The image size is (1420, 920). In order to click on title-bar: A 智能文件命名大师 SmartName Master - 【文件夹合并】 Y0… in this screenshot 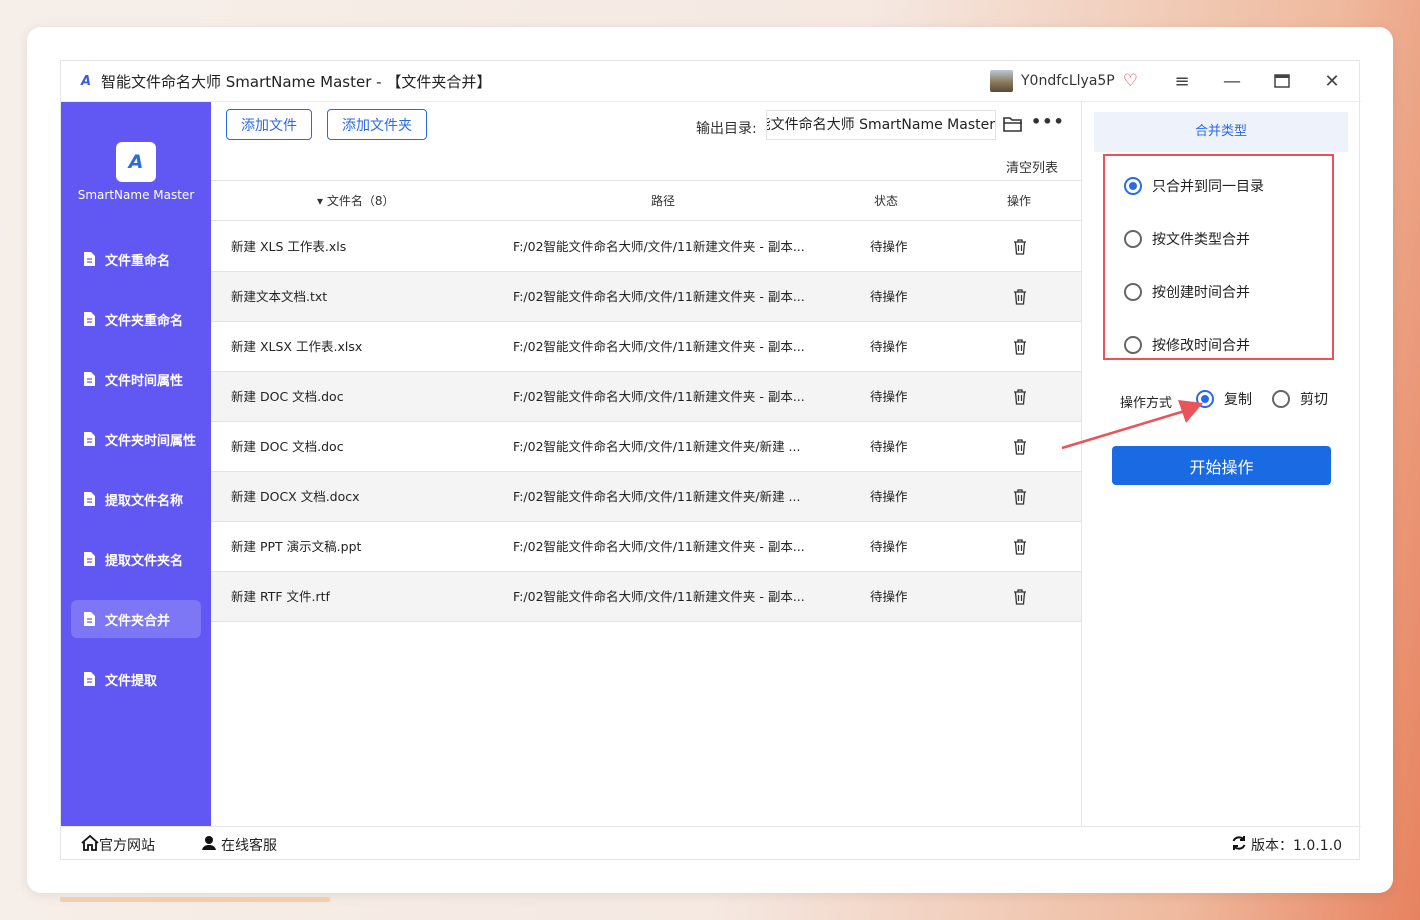, I will do `click(711, 81)`.